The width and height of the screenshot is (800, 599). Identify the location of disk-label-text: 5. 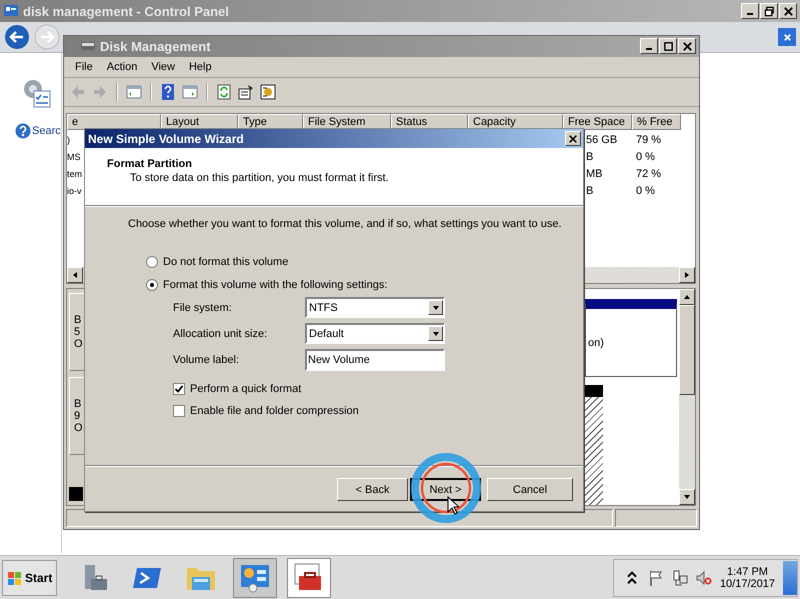
(78, 332).